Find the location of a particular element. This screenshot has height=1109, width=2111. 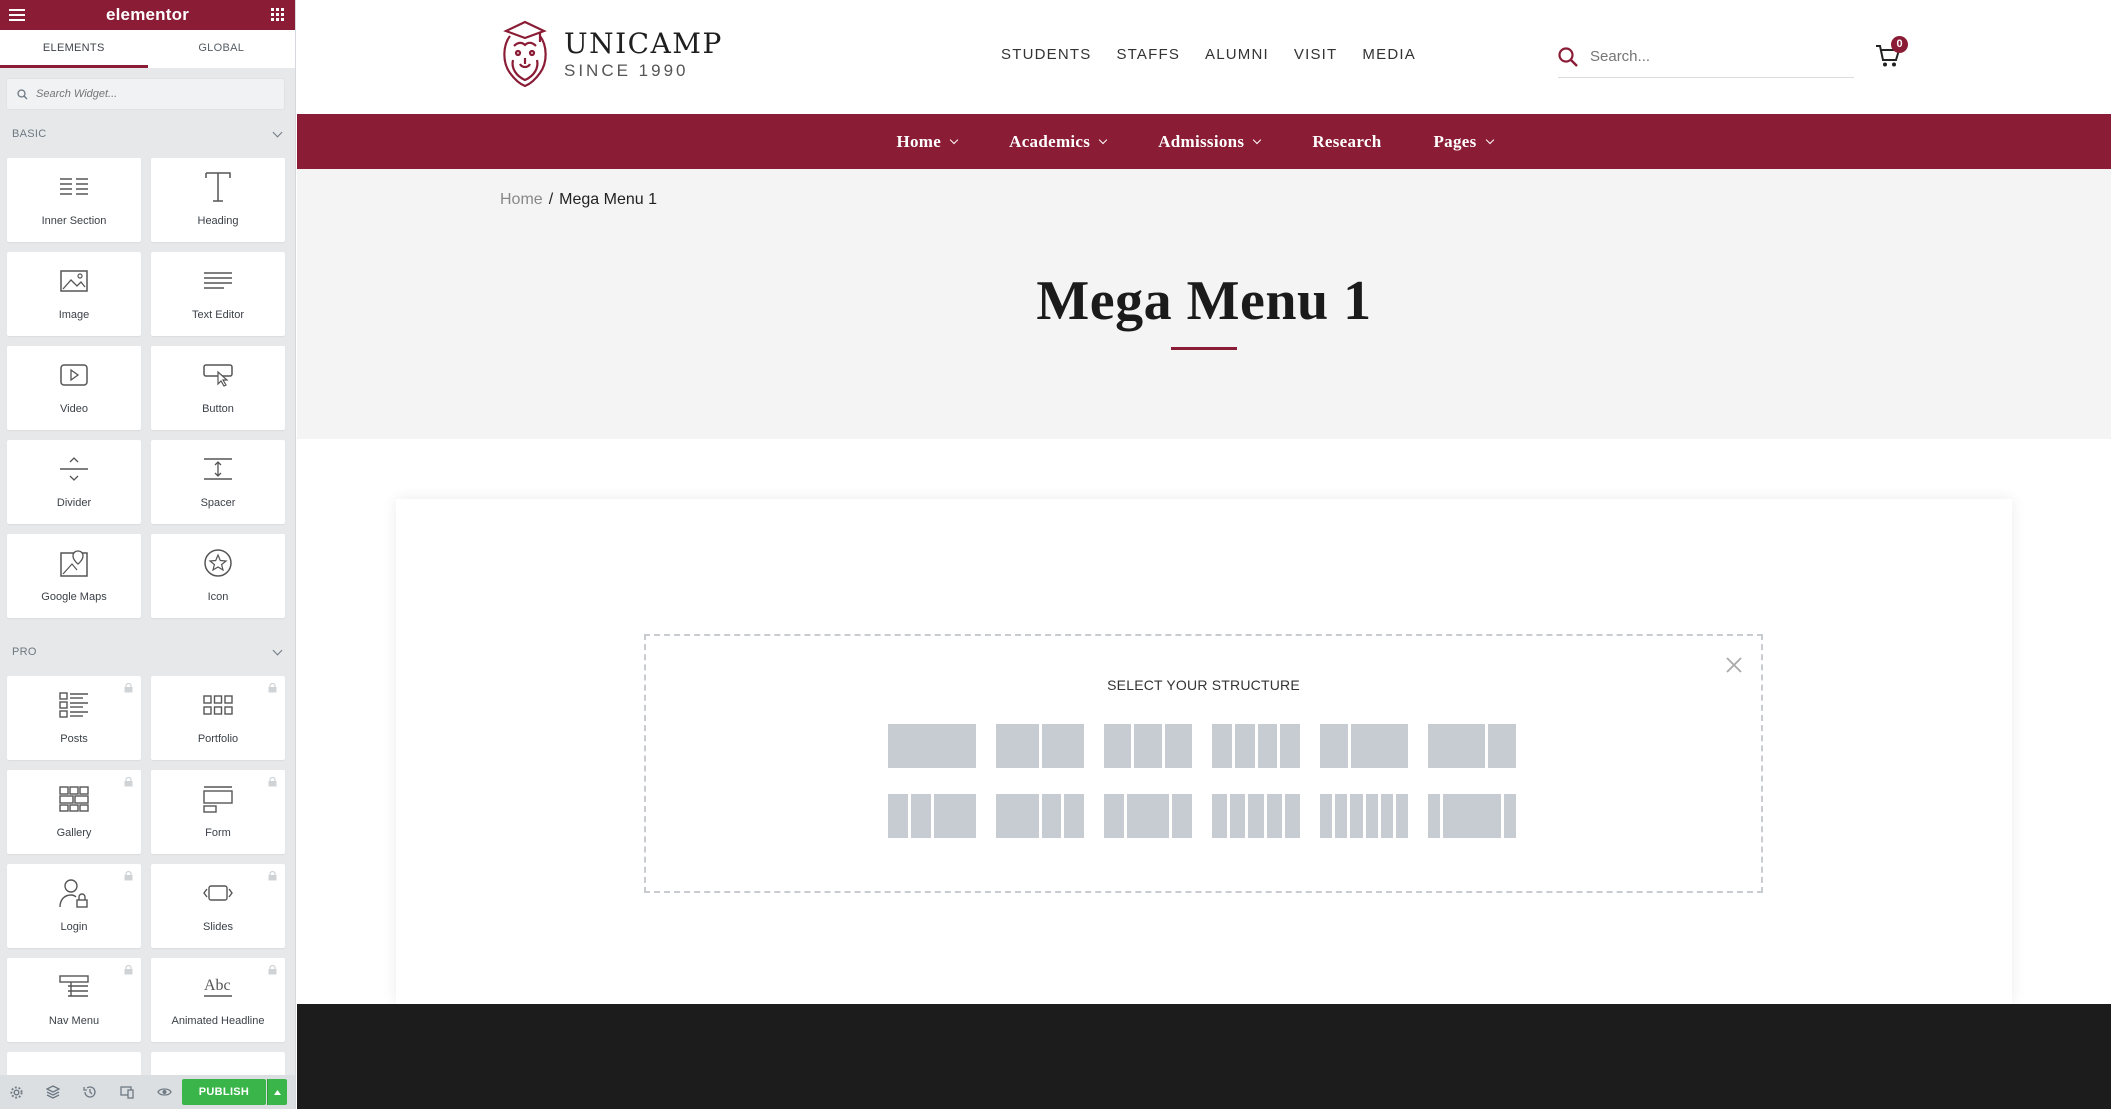

widget-portfolio: Portfolio is located at coordinates (218, 718).